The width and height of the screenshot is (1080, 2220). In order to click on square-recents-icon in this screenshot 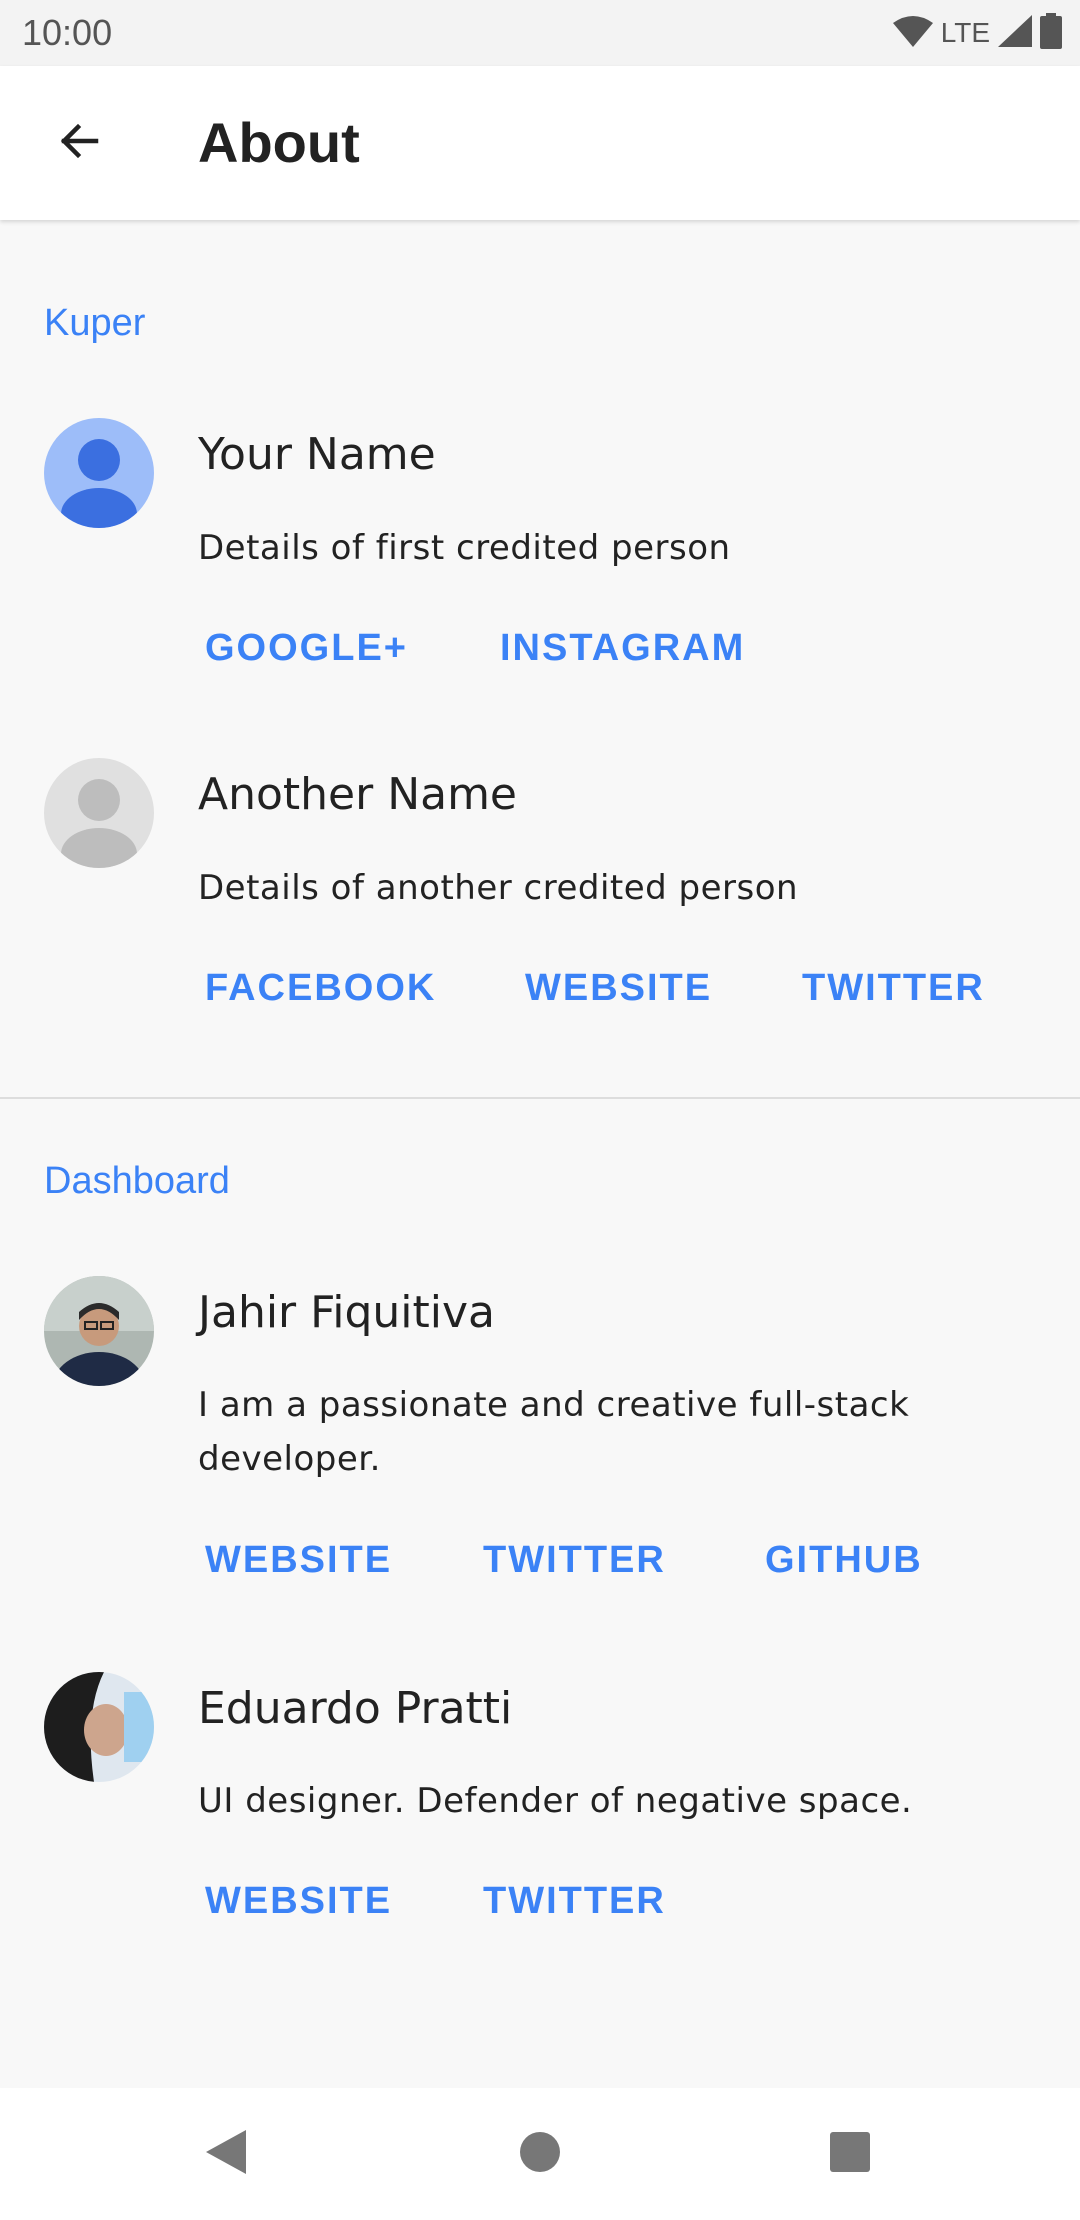, I will do `click(850, 2154)`.